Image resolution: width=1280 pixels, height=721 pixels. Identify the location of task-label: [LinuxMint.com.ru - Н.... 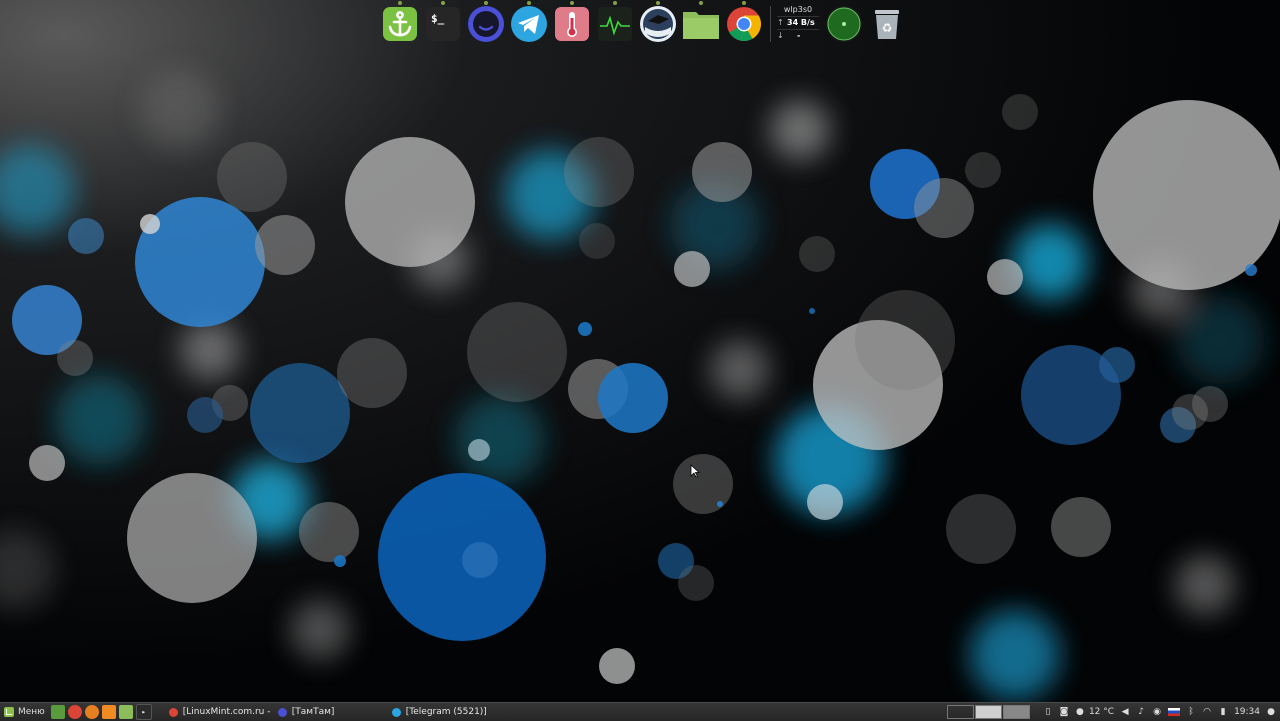
(226, 712).